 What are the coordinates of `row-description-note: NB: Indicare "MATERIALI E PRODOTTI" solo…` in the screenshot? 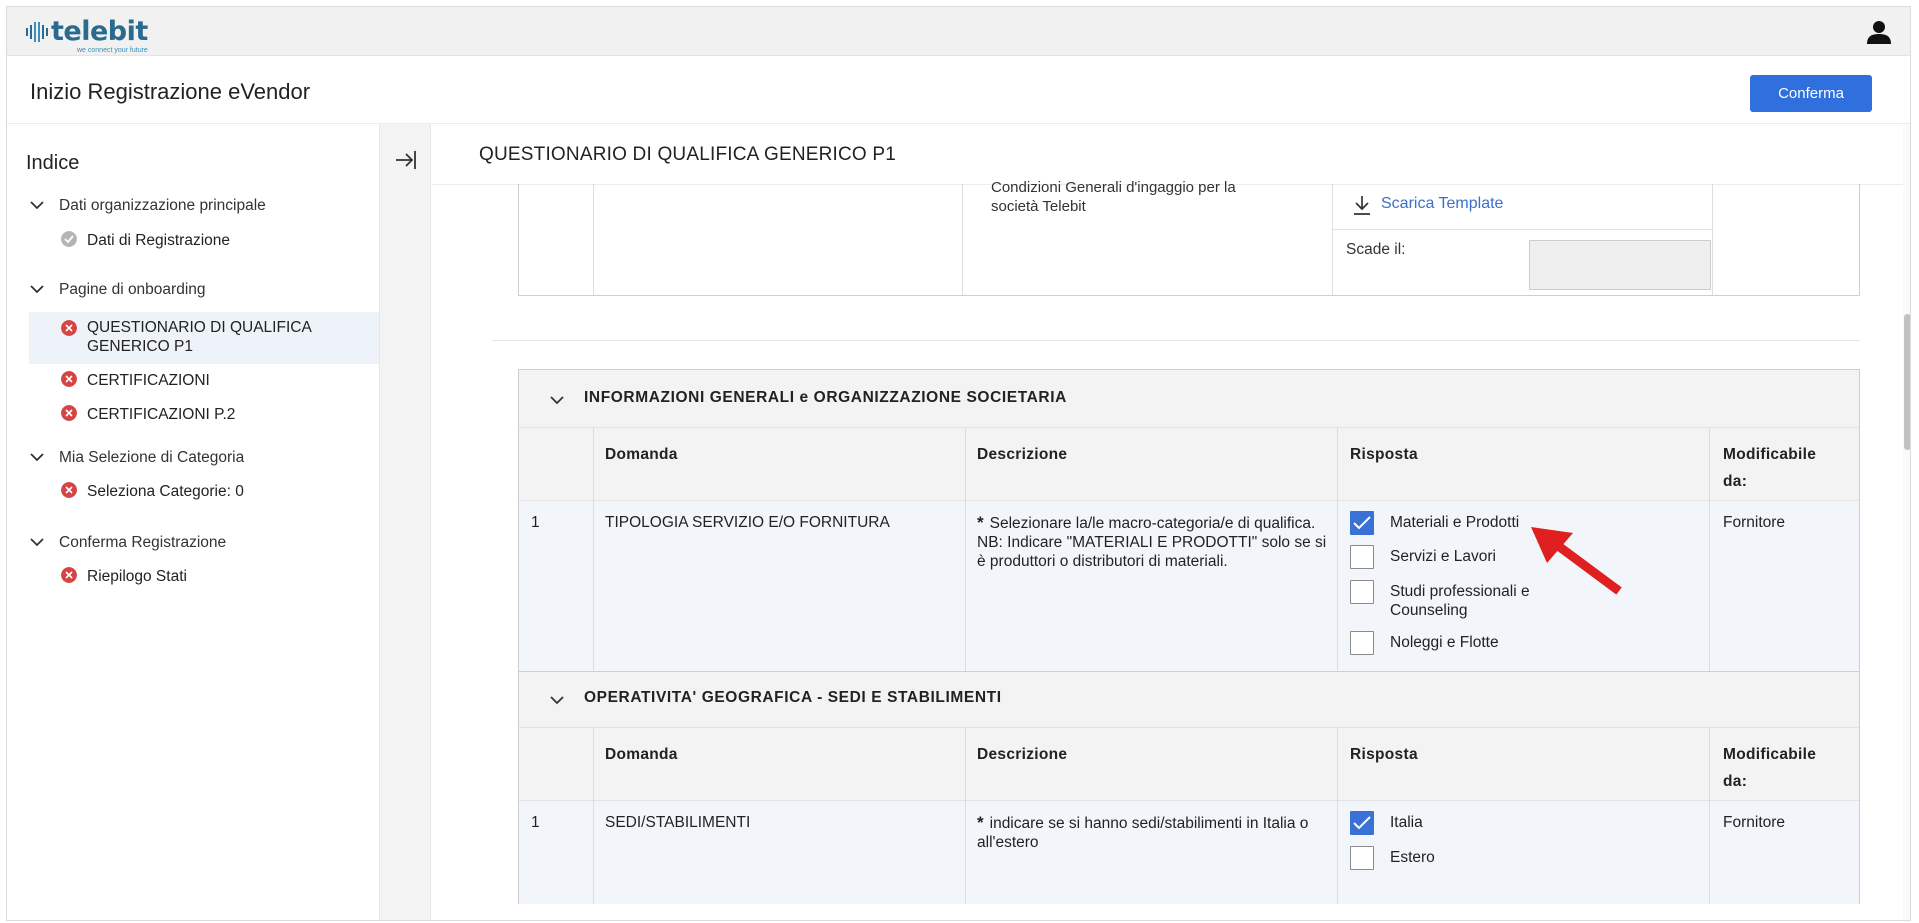 It's located at (1152, 552).